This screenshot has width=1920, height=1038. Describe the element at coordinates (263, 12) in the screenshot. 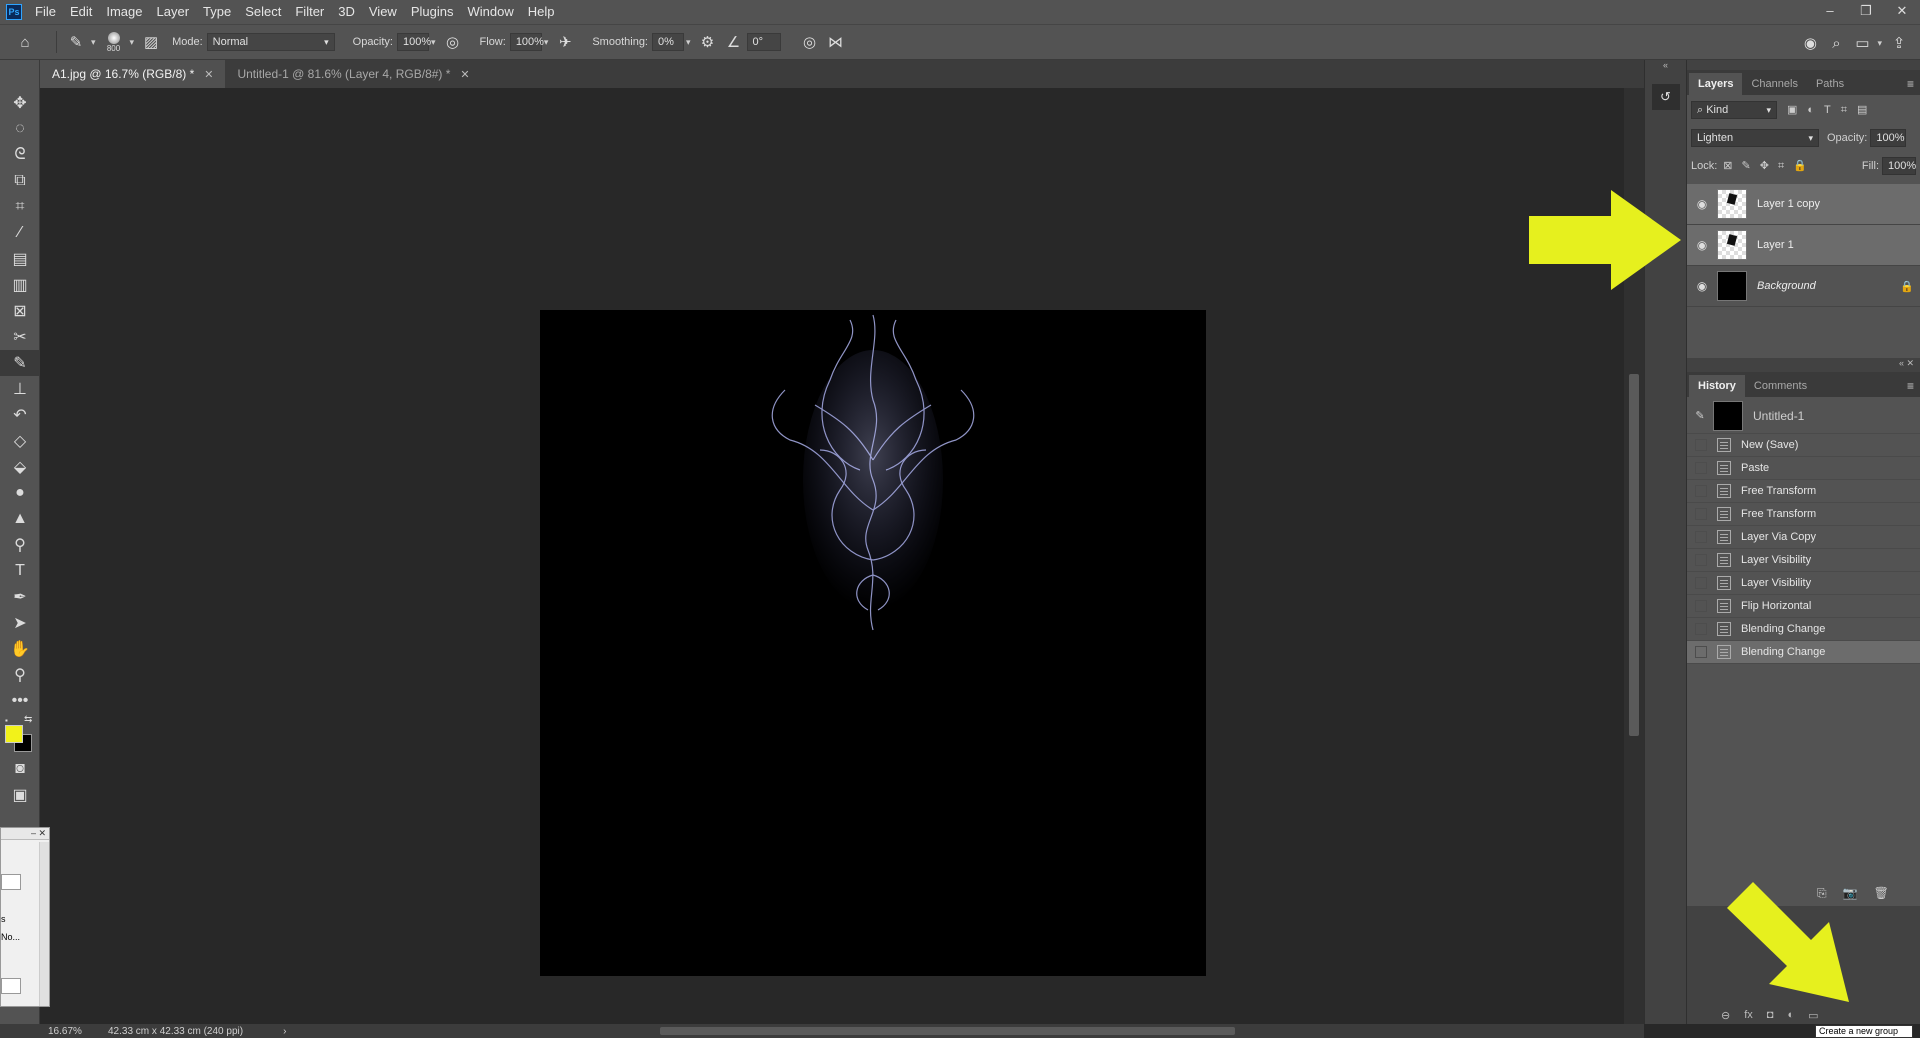

I see `menu-select: Select` at that location.